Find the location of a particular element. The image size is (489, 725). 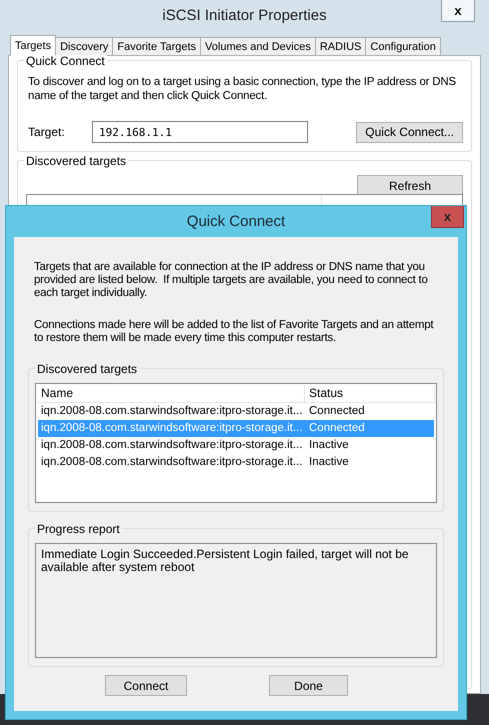

tab: Volumes and Devices is located at coordinates (258, 46).